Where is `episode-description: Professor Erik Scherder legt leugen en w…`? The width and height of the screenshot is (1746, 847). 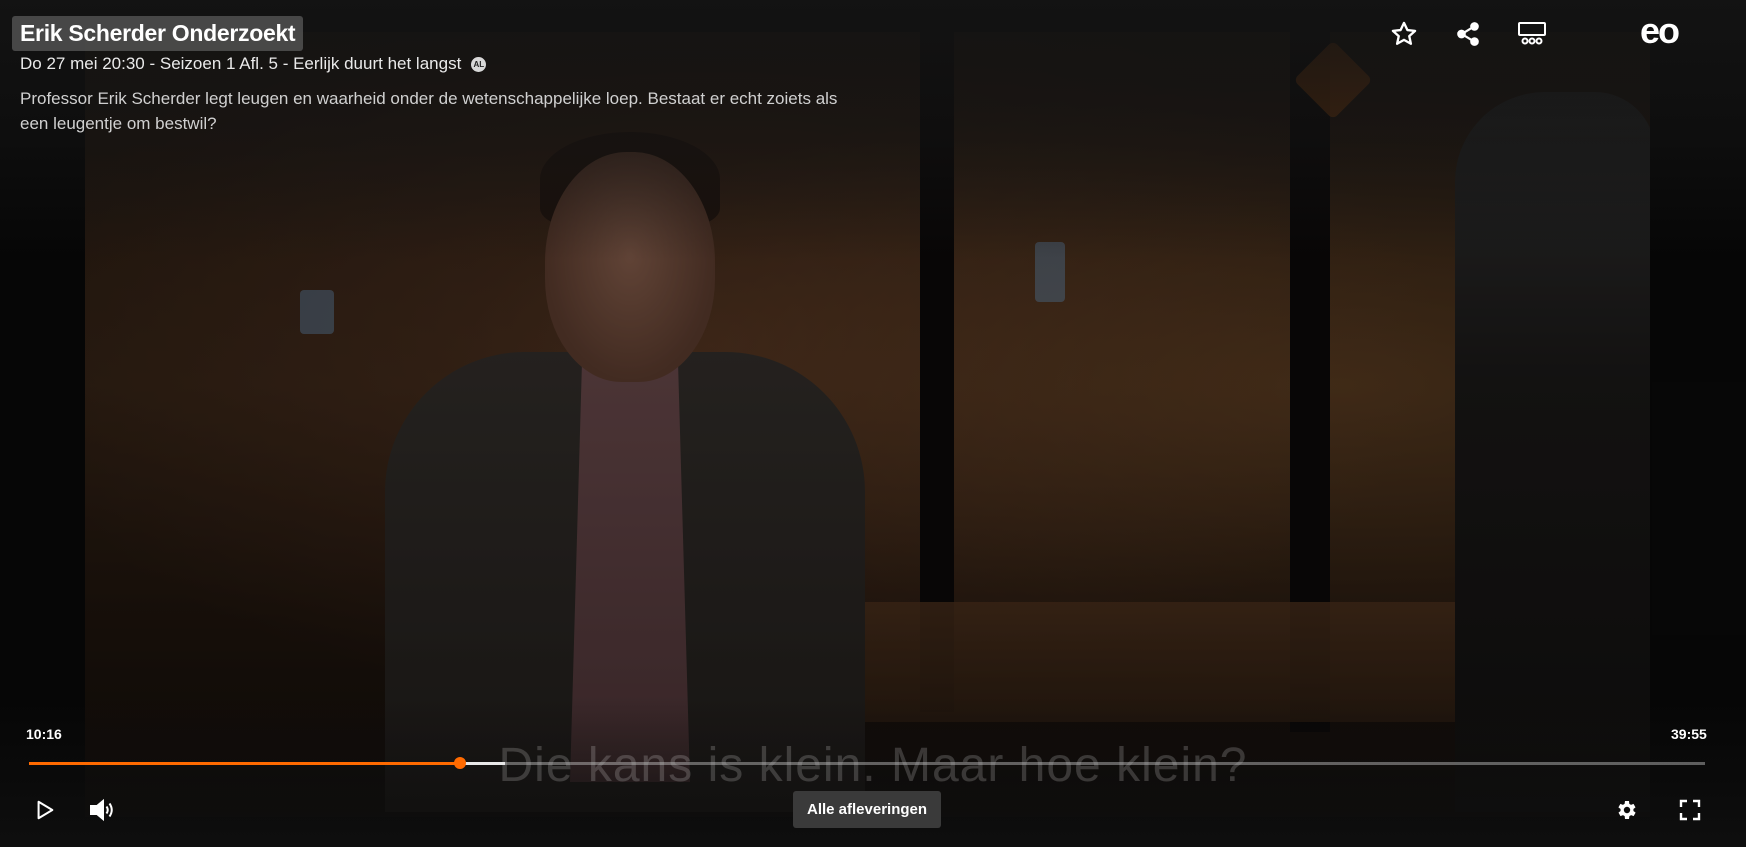
episode-description: Professor Erik Scherder legt leugen en w… is located at coordinates (429, 111).